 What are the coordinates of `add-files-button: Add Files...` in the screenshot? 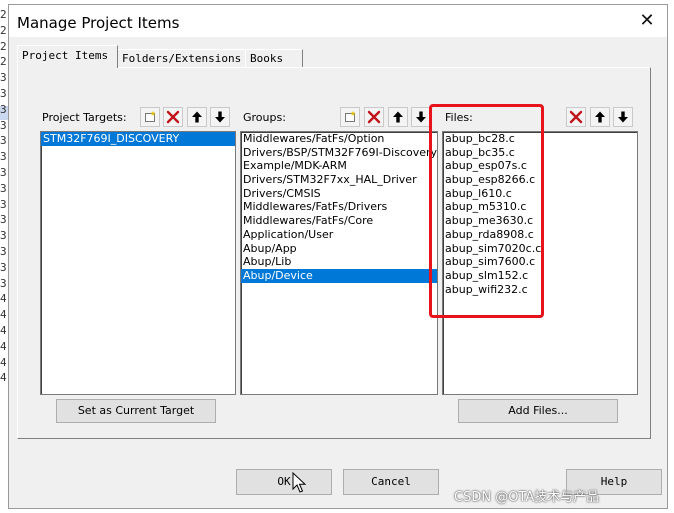 It's located at (538, 411).